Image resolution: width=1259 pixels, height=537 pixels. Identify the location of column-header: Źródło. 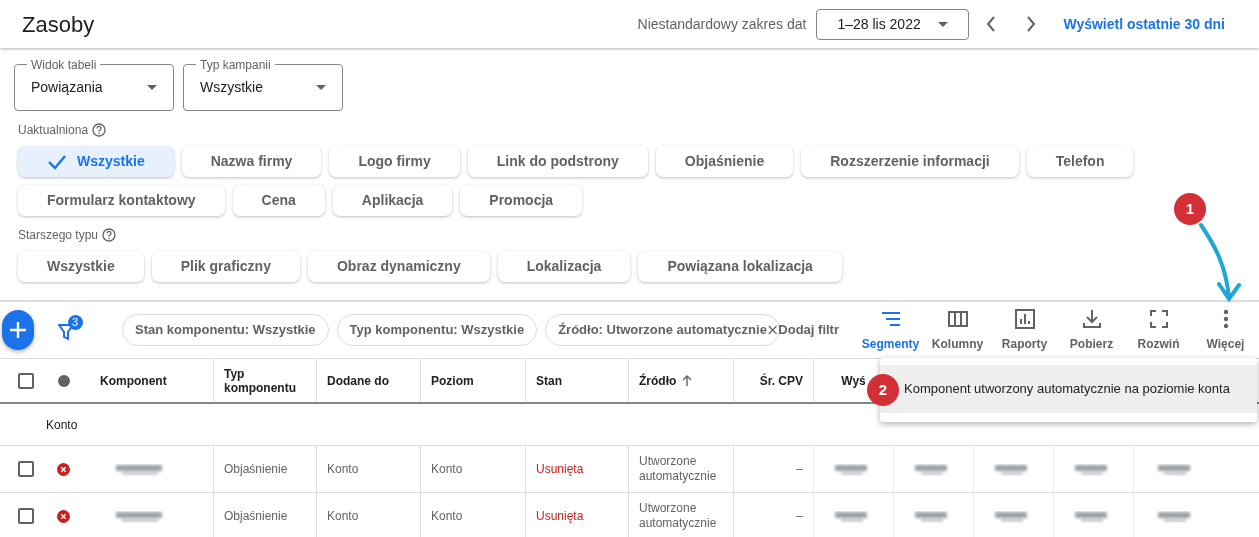
(658, 380).